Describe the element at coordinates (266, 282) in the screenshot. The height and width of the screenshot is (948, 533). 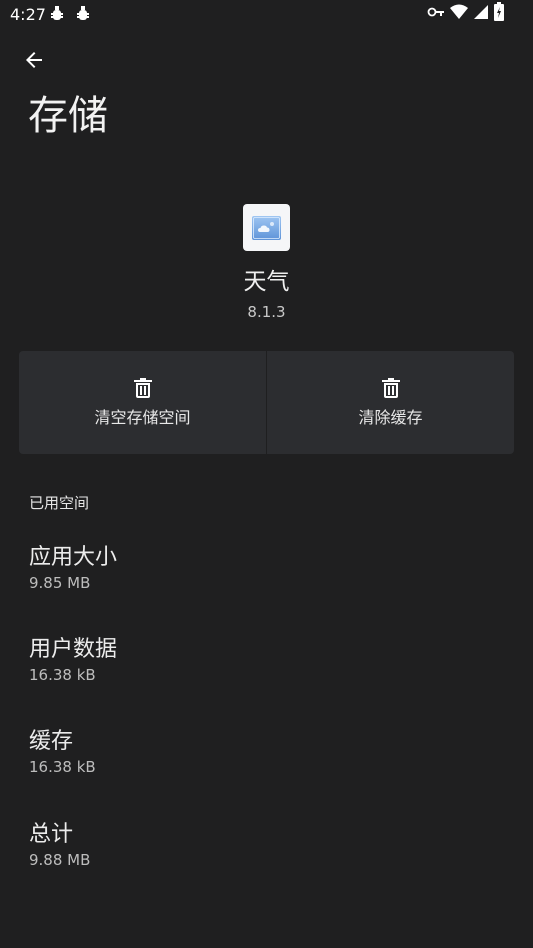
I see `app-name: 天气` at that location.